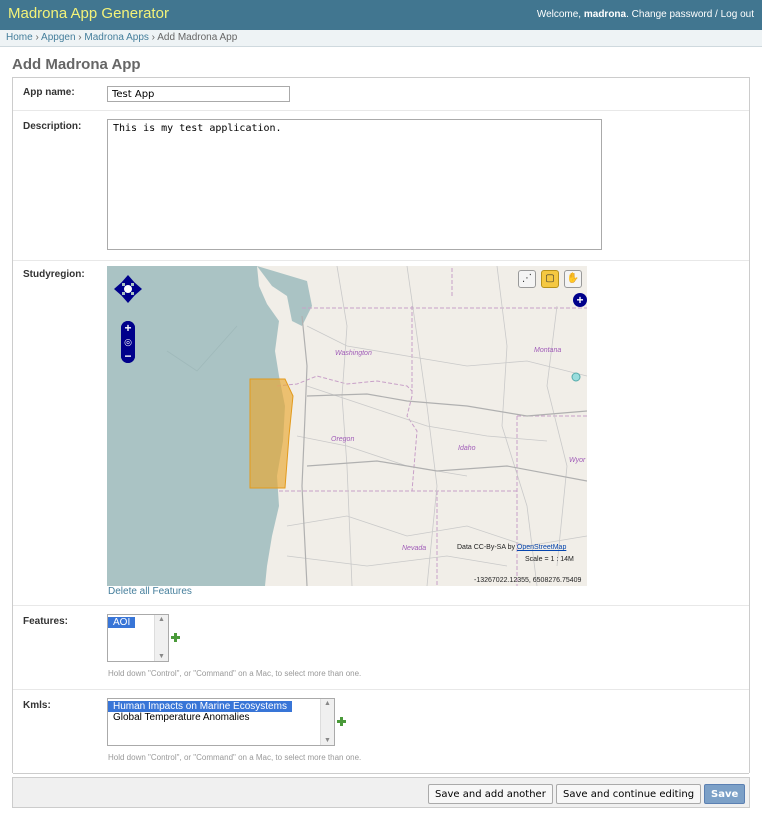 This screenshot has height=820, width=762. What do you see at coordinates (200, 706) in the screenshot?
I see `kmls-option: Human Impacts on Marine Ecosystems` at bounding box center [200, 706].